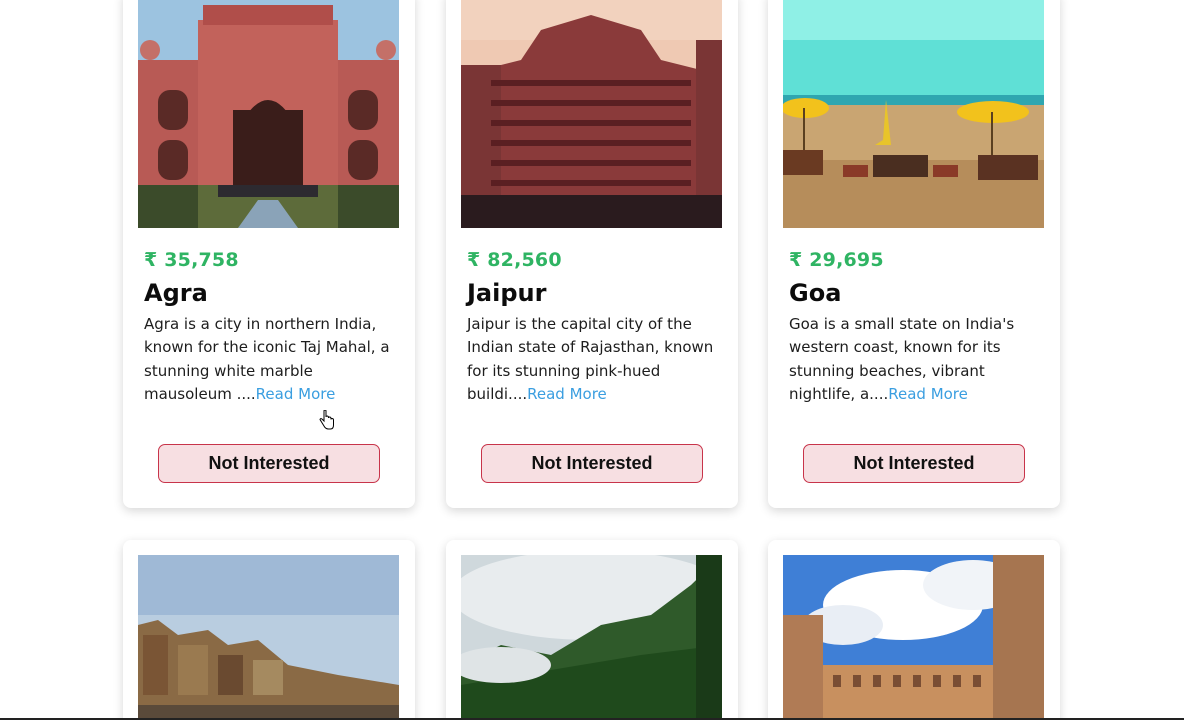  I want to click on fort-photo, so click(913, 637).